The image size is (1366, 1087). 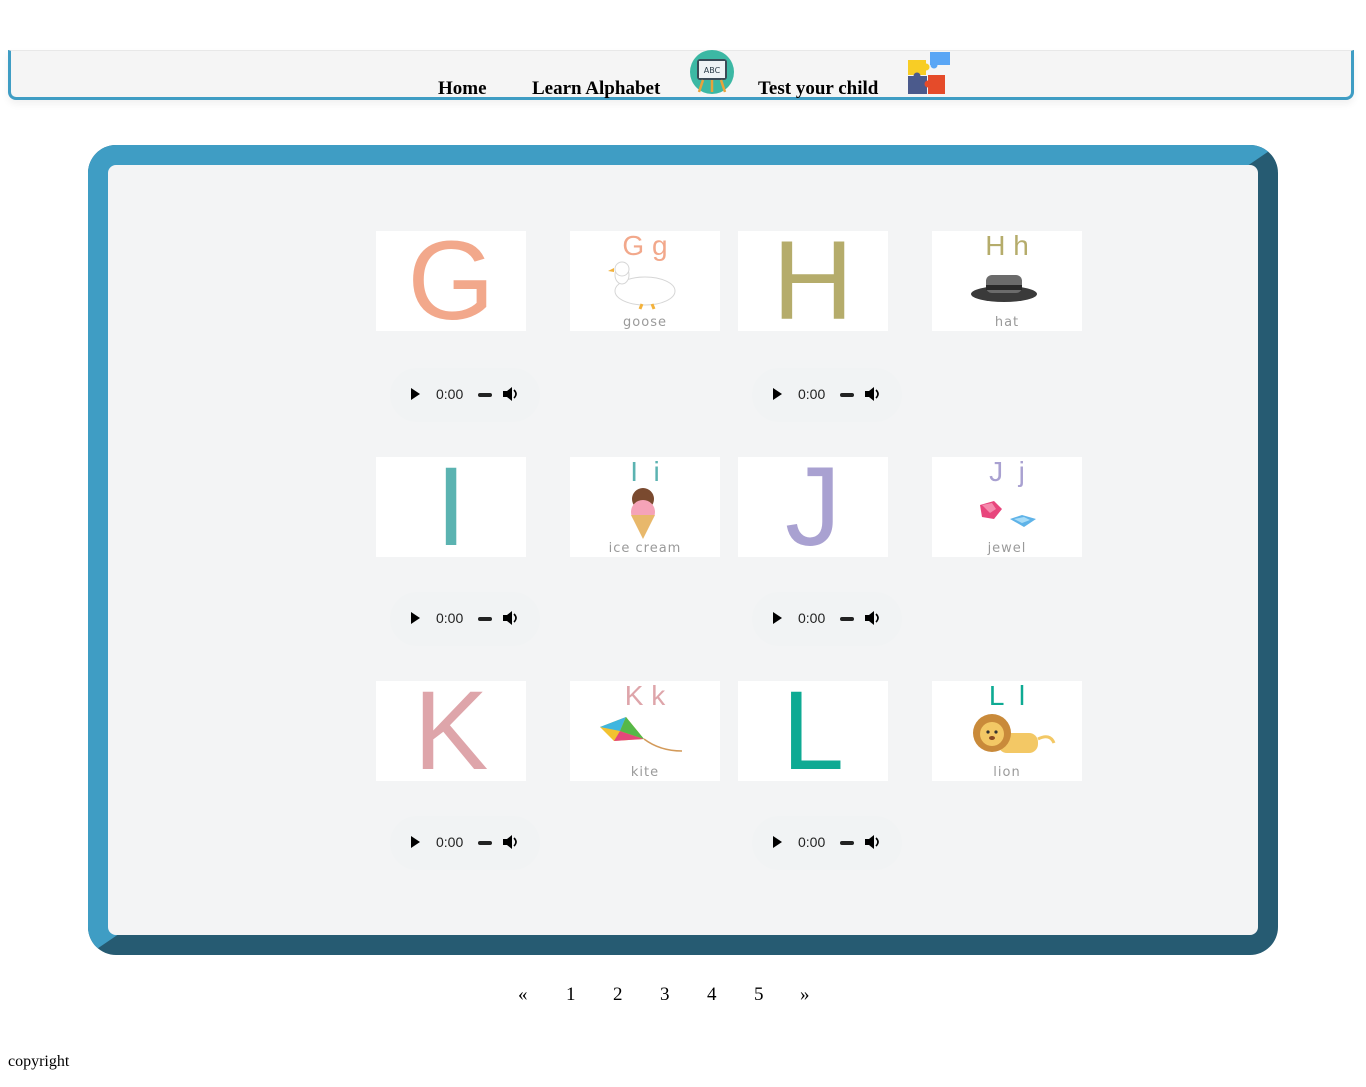 I want to click on picture-card-goose: G g goose, so click(x=645, y=281).